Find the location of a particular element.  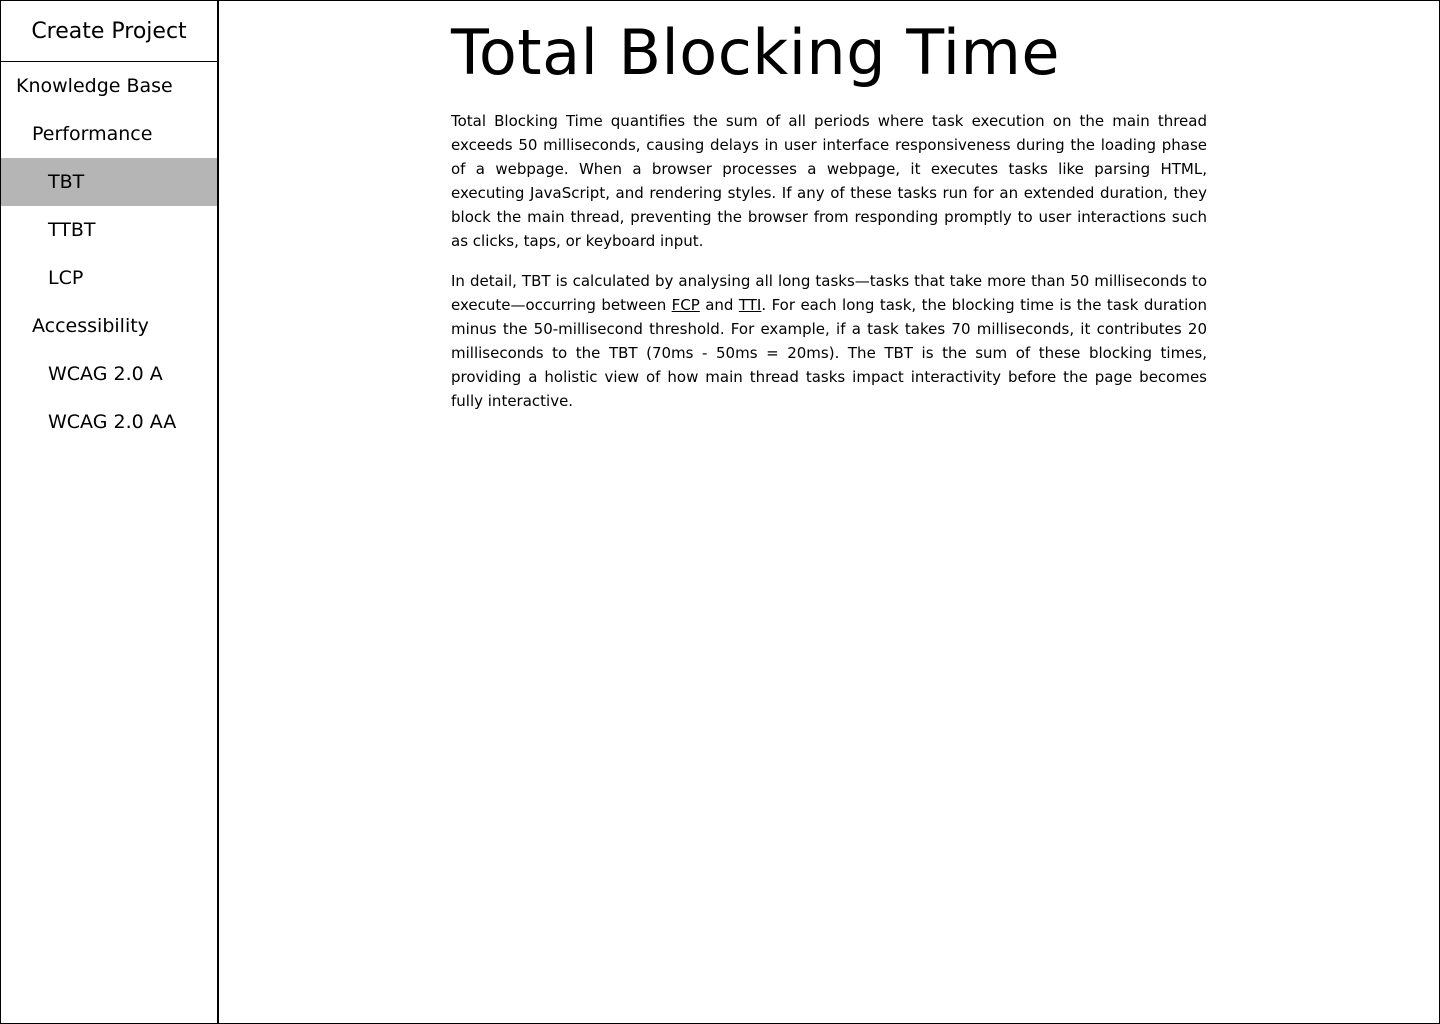

sidebar-item-wcag-aa: WCAG 2.0 AA is located at coordinates (109, 422).